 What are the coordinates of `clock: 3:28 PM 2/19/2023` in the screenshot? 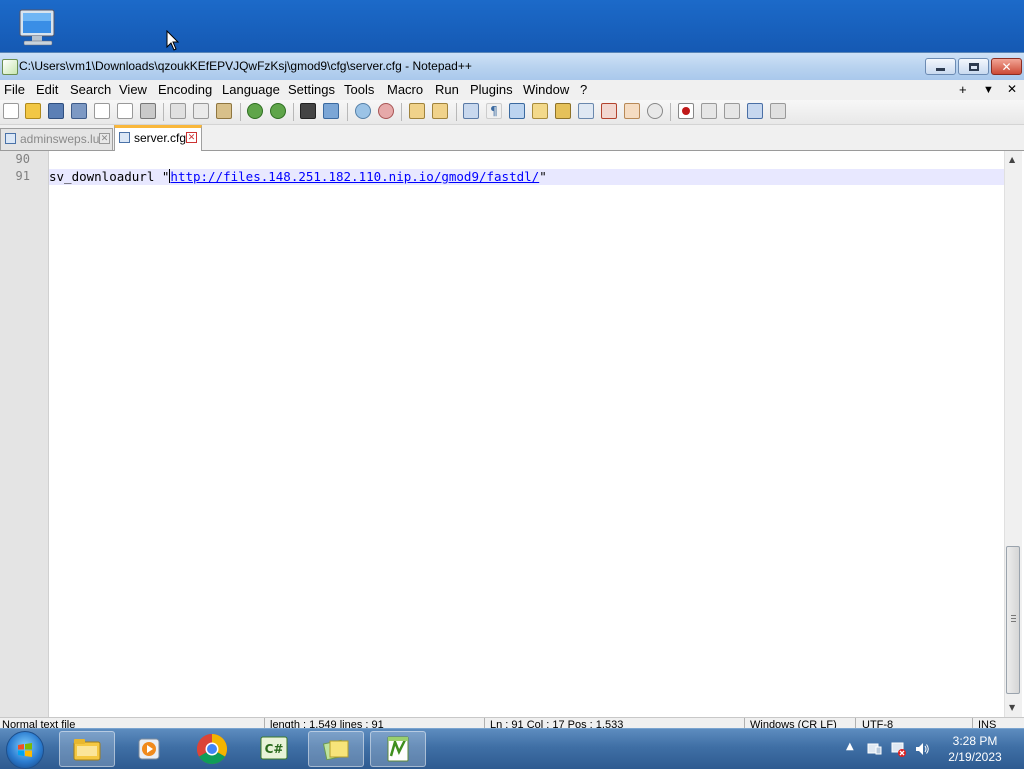 It's located at (975, 749).